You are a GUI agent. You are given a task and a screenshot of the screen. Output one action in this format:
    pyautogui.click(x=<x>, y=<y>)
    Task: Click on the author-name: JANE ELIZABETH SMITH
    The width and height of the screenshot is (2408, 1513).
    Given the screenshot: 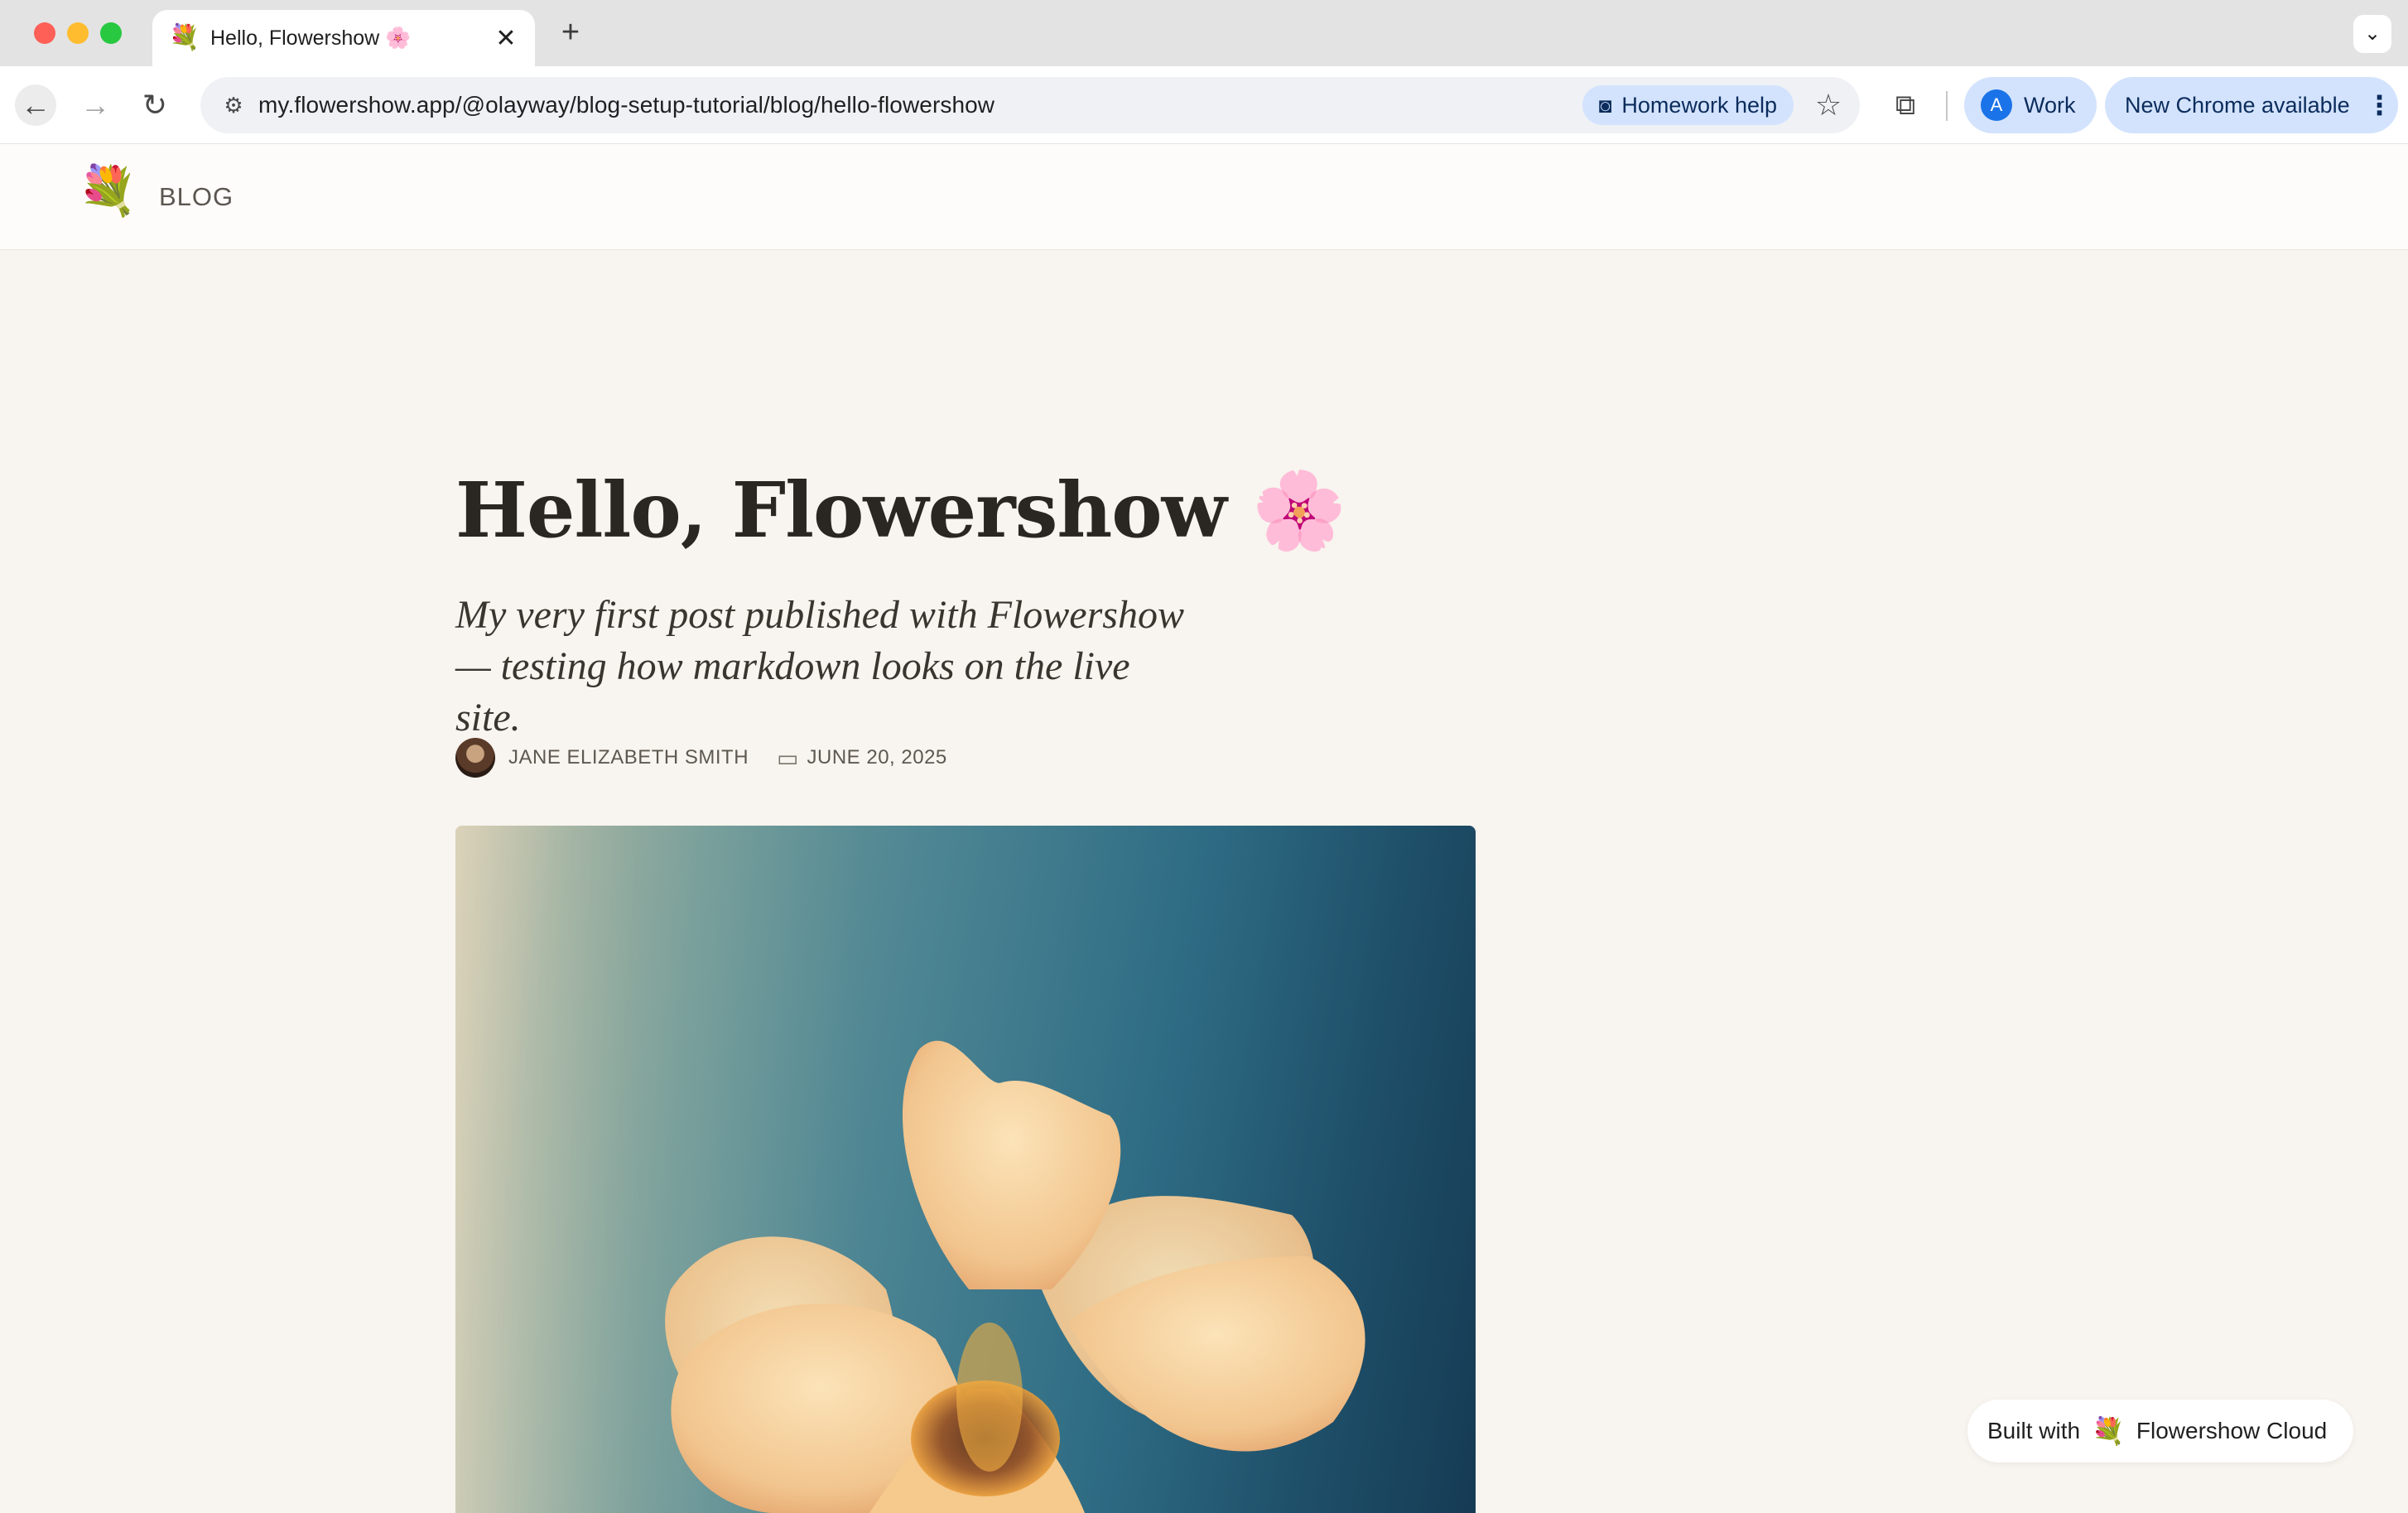 What is the action you would take?
    pyautogui.click(x=629, y=757)
    